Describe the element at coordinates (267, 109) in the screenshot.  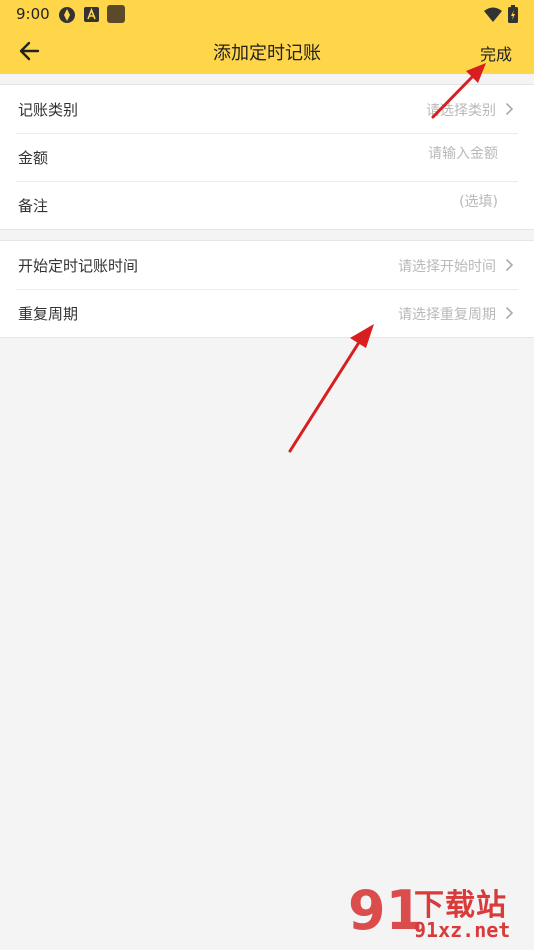
I see `category-row: 记账类别 请选择类别` at that location.